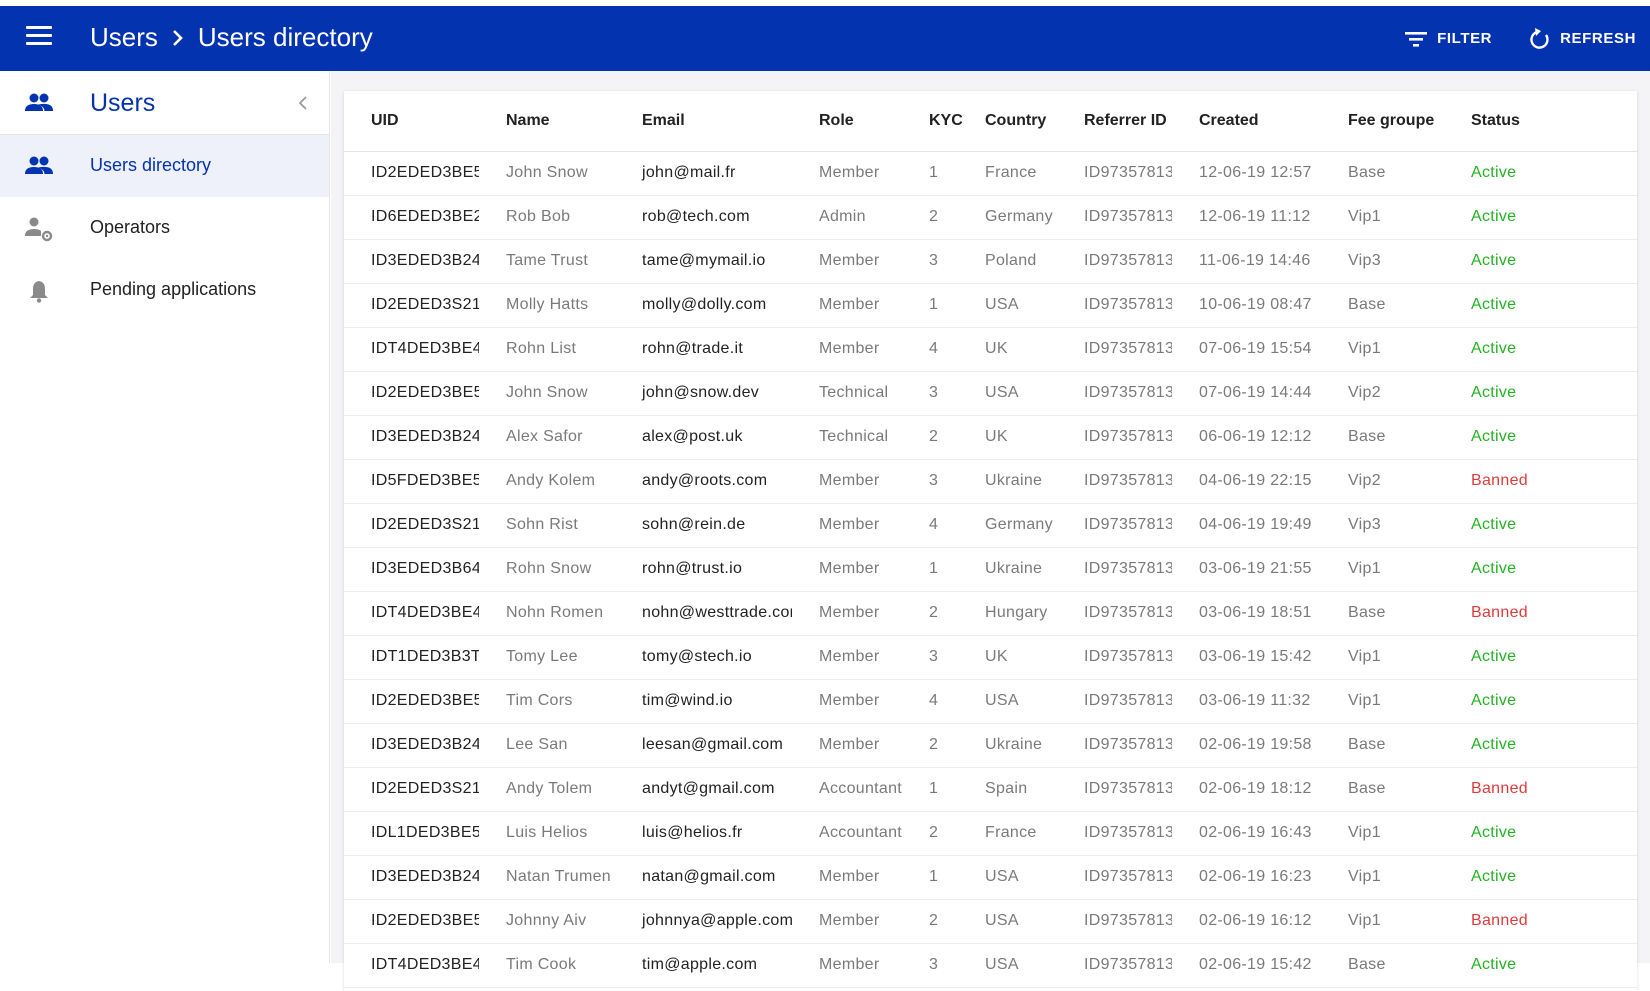 The height and width of the screenshot is (991, 1650). Describe the element at coordinates (1114, 121) in the screenshot. I see `column-header-referrer-id: Referrer ID` at that location.